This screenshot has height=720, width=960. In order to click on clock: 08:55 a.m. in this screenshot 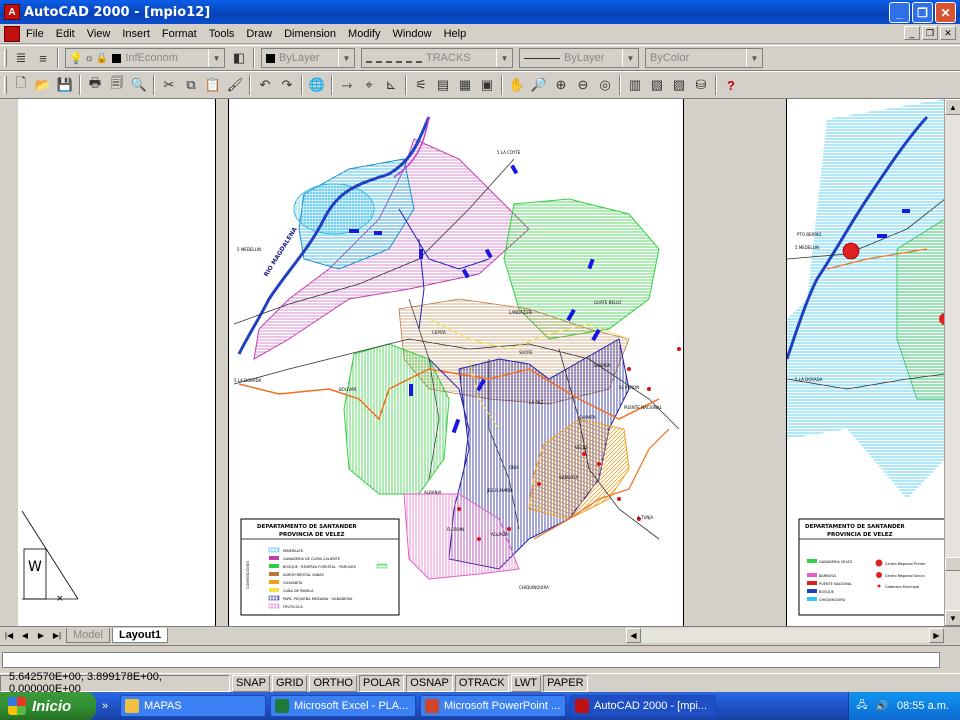, I will do `click(923, 706)`.